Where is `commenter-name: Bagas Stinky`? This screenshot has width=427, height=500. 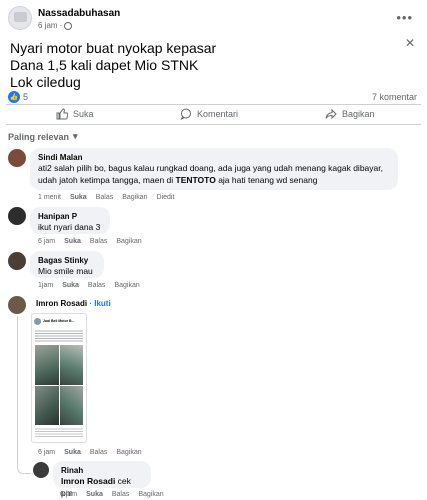 commenter-name: Bagas Stinky is located at coordinates (67, 260).